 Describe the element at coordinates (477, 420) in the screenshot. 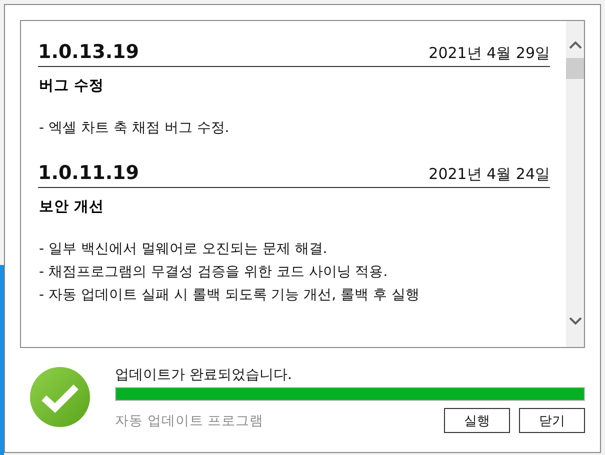

I see `run-button: 실행` at that location.